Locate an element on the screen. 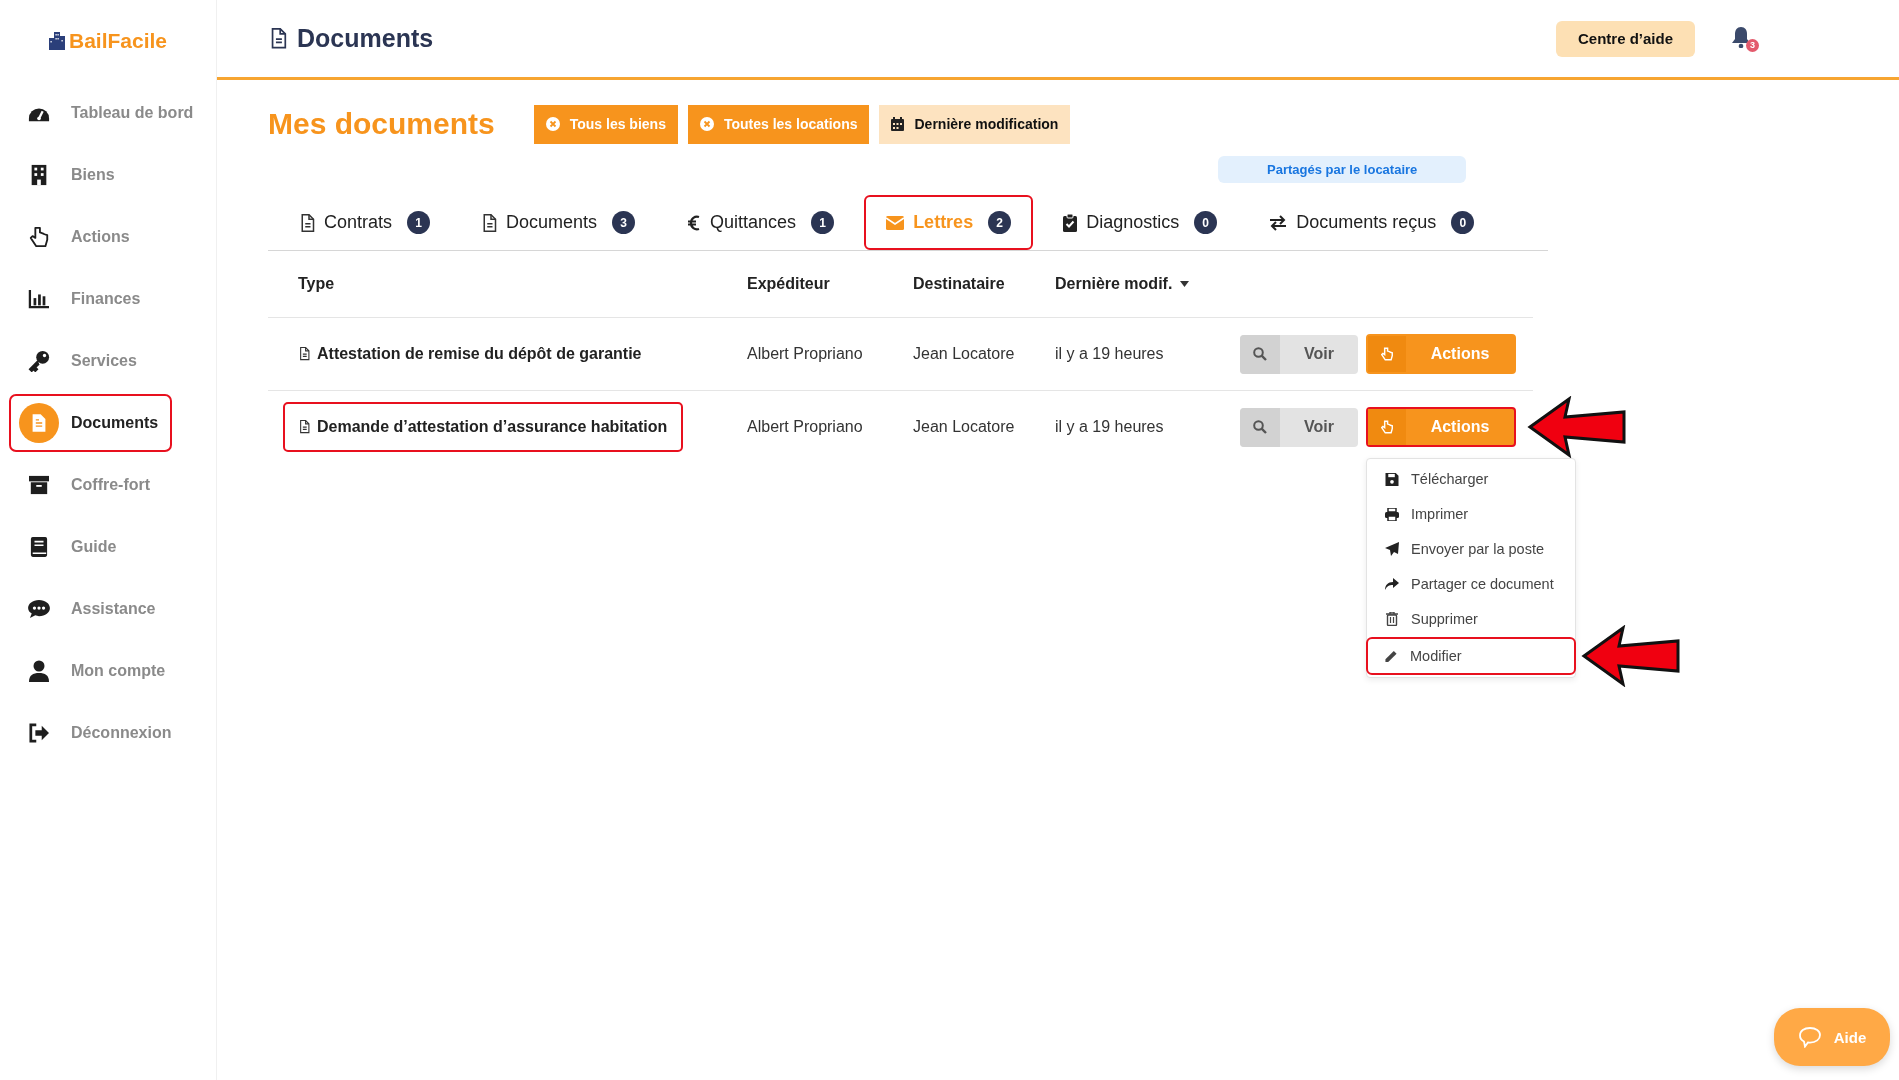 The width and height of the screenshot is (1899, 1080). count-badge: 3 is located at coordinates (624, 222).